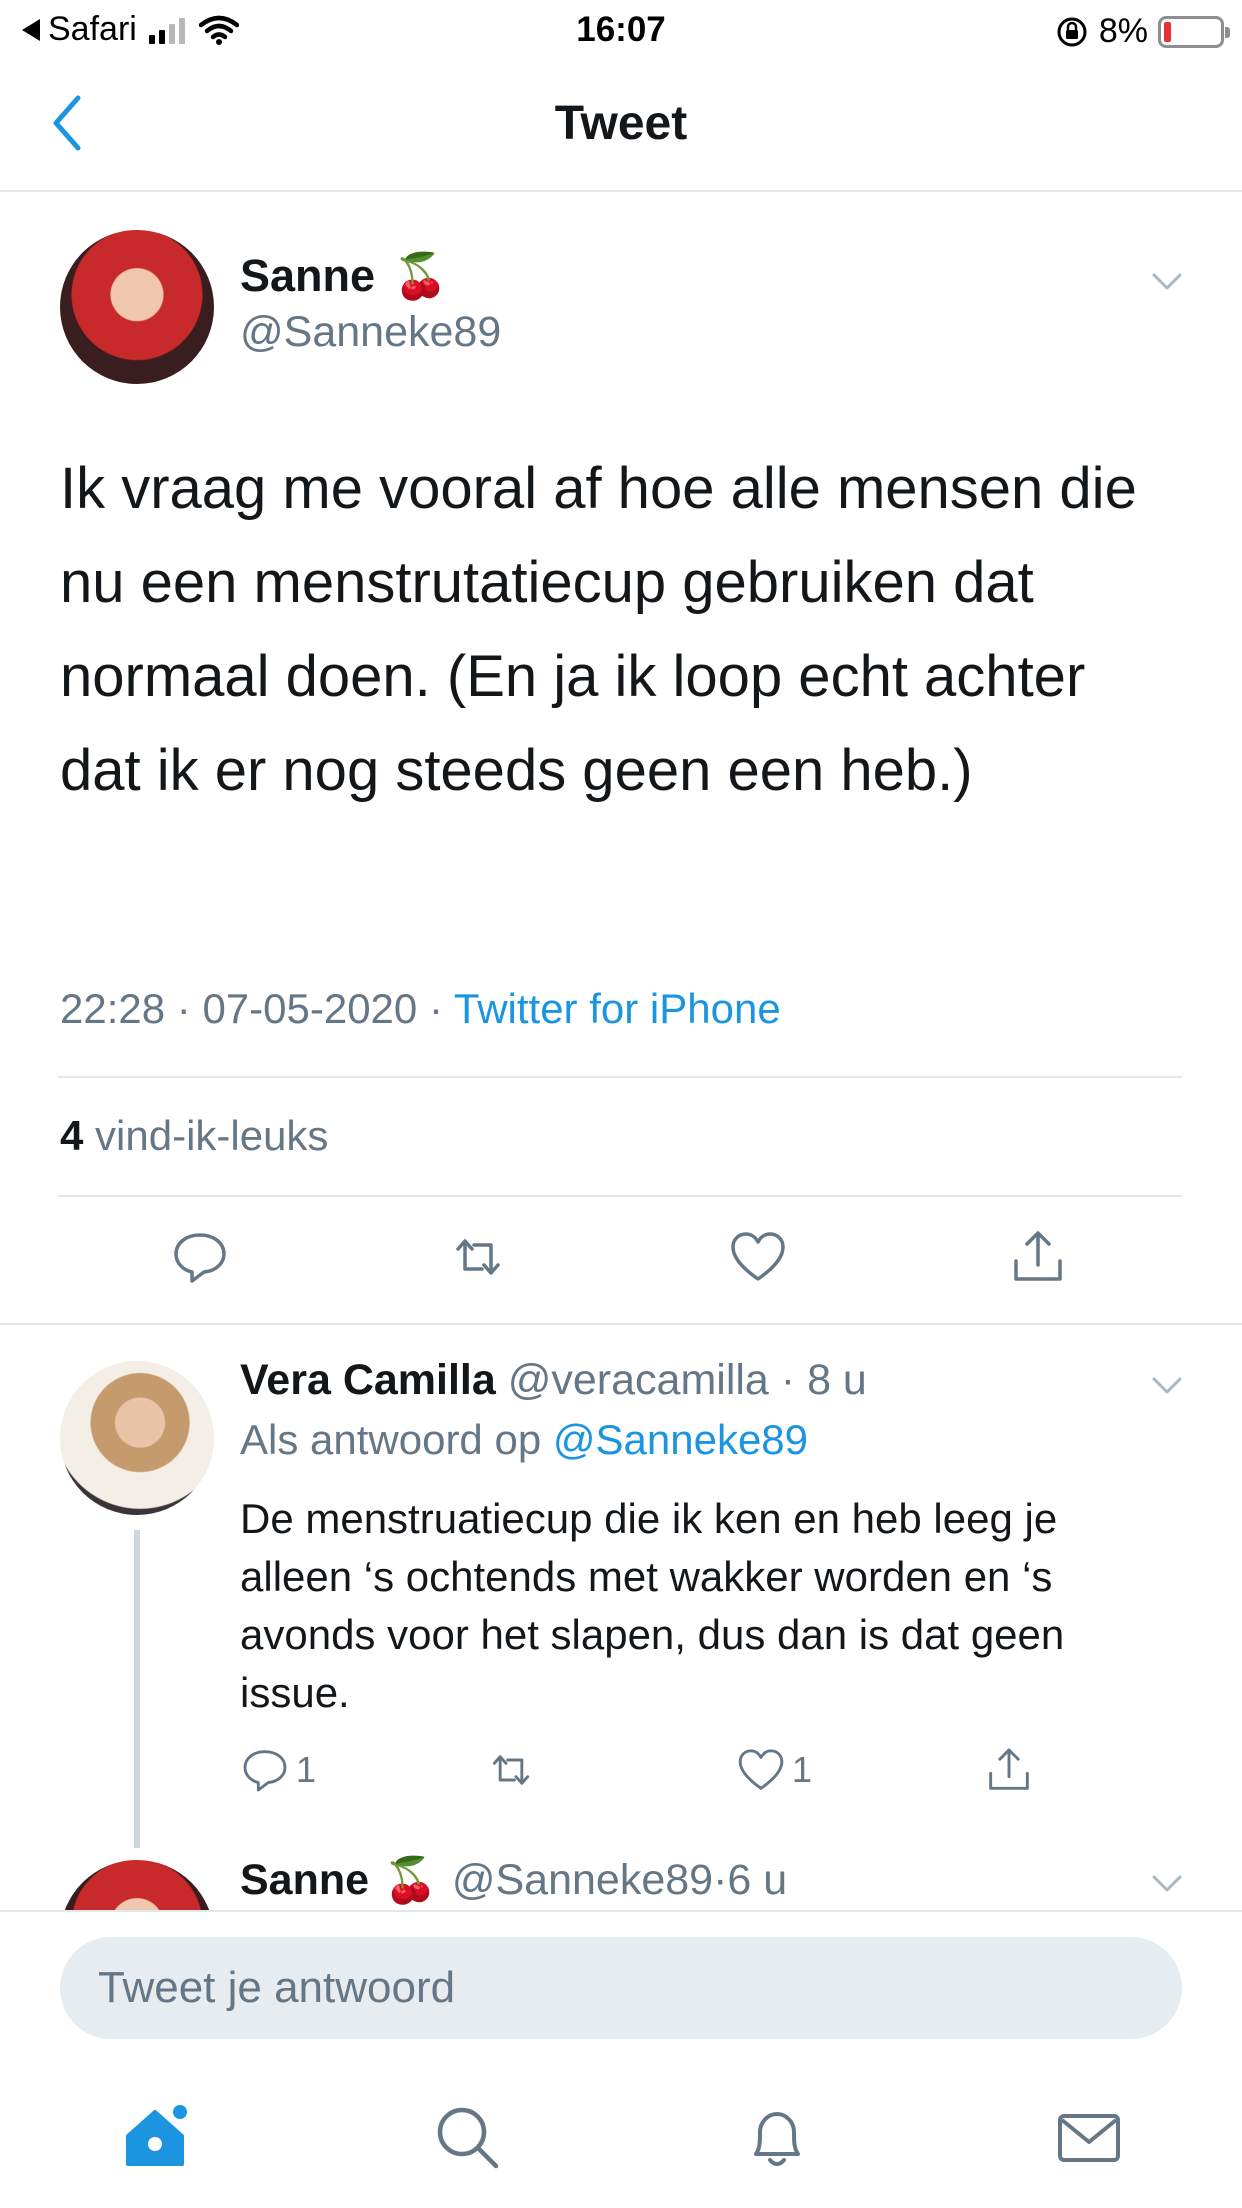  What do you see at coordinates (308, 275) in the screenshot?
I see `author-name-text: Sanne` at bounding box center [308, 275].